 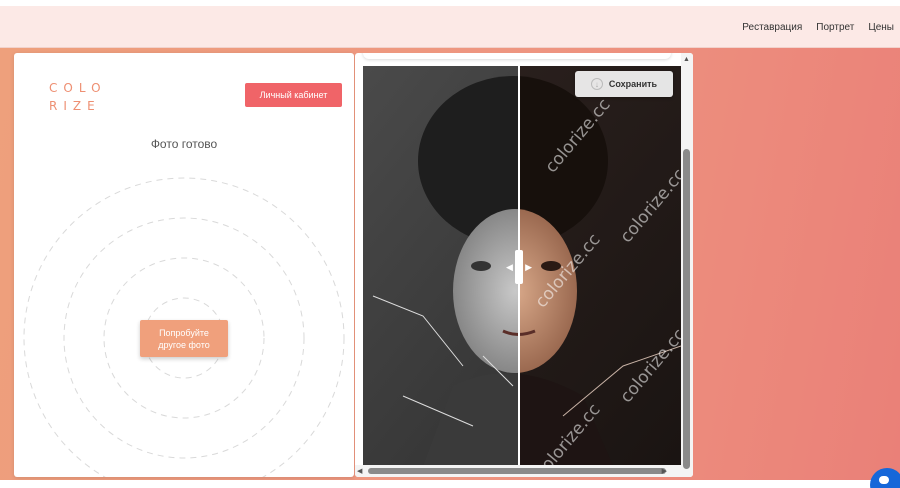 I want to click on navbar: Реставрация Портрет Цены, so click(x=450, y=27).